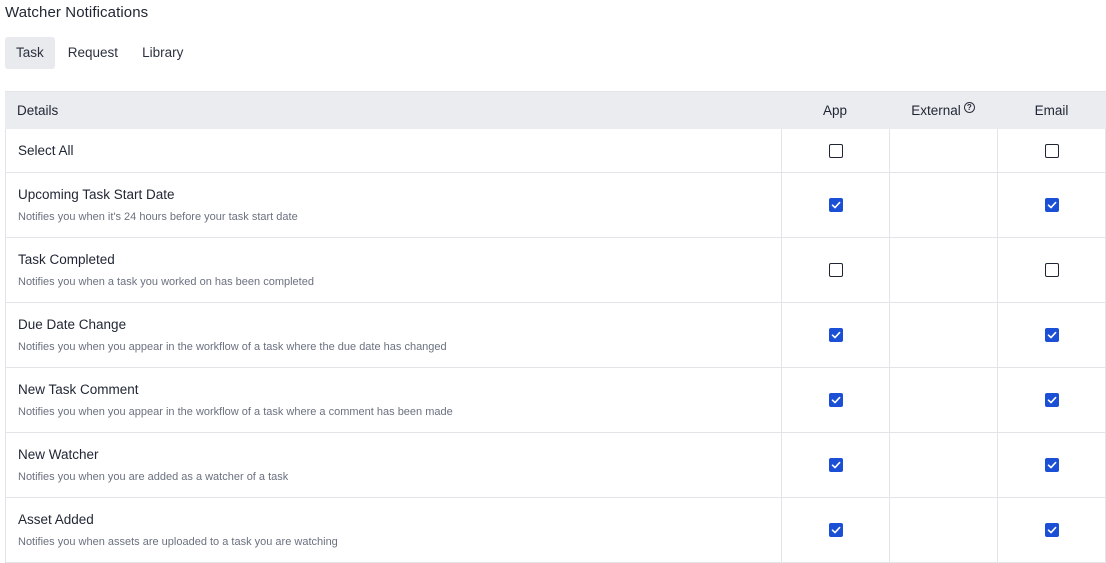 The width and height of the screenshot is (1106, 563). I want to click on header-external: External ?, so click(943, 110).